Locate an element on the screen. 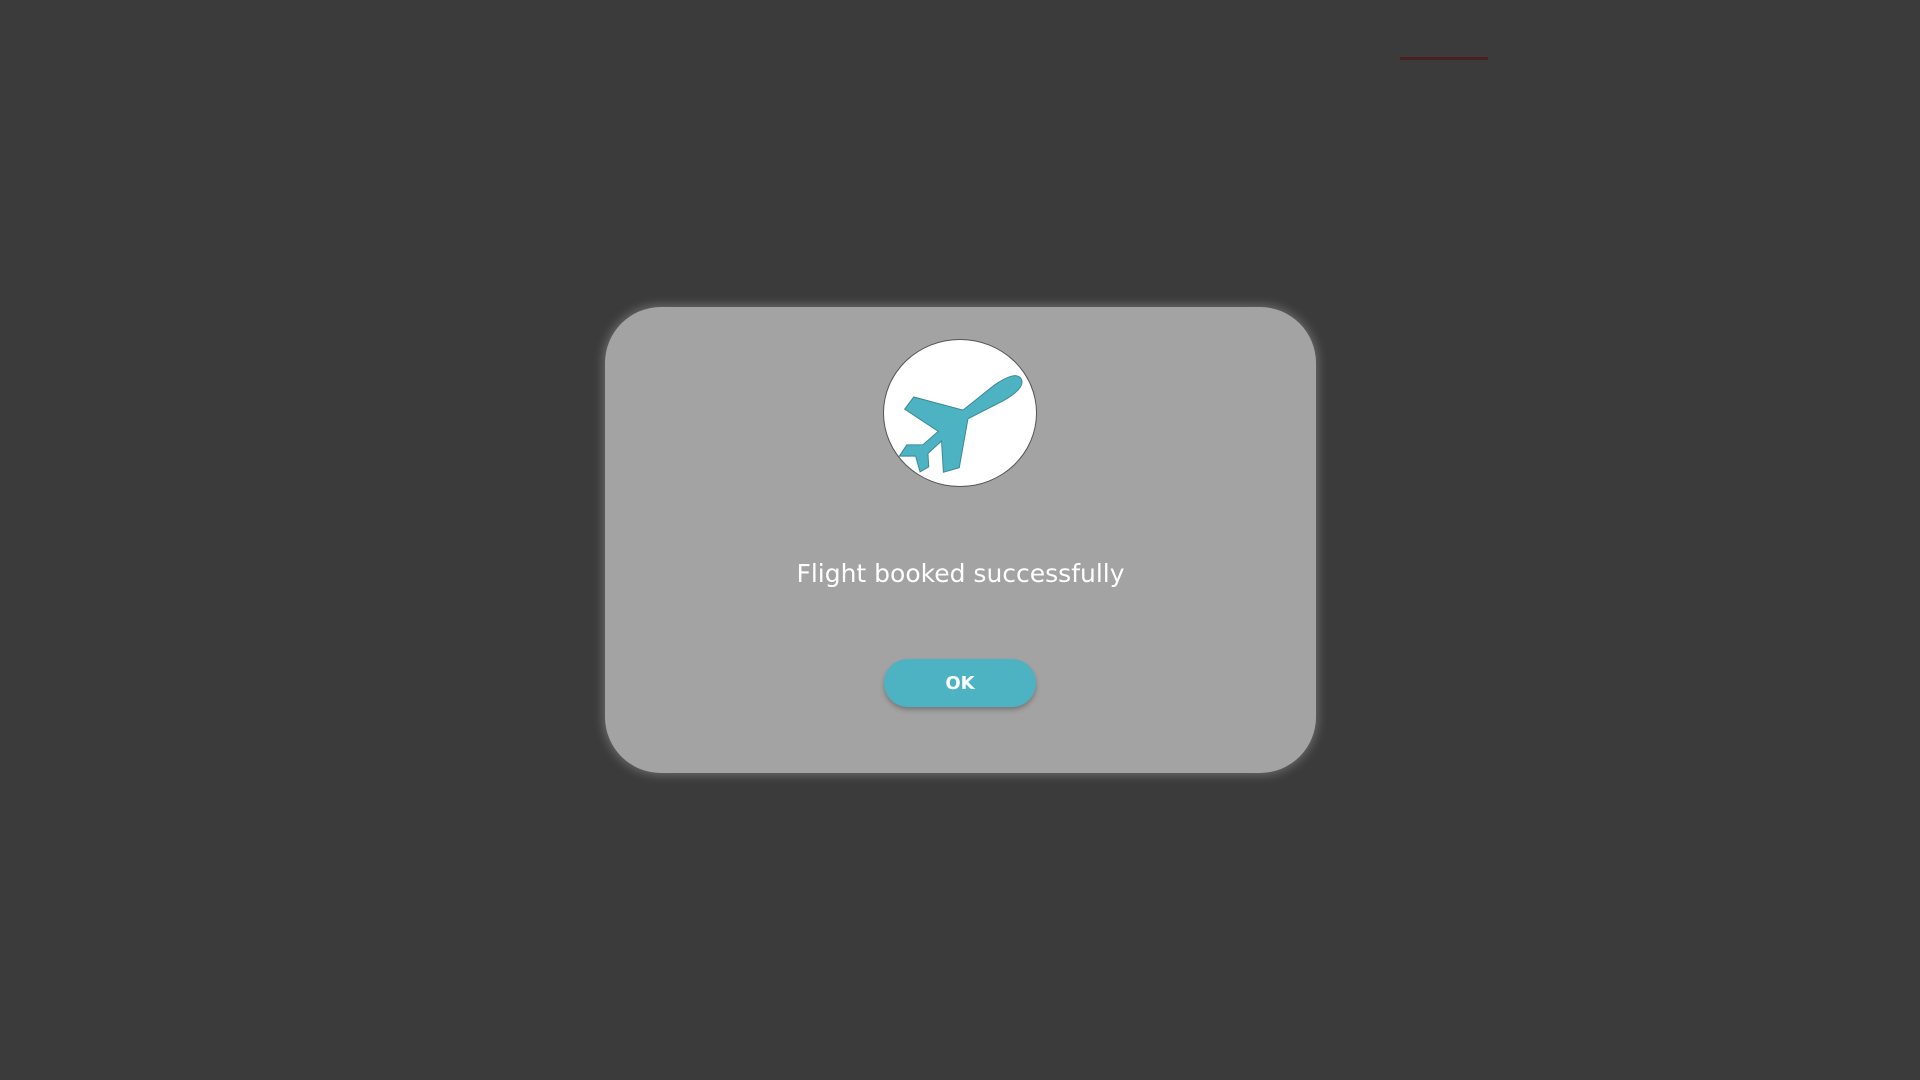  airplane-icon is located at coordinates (960, 413).